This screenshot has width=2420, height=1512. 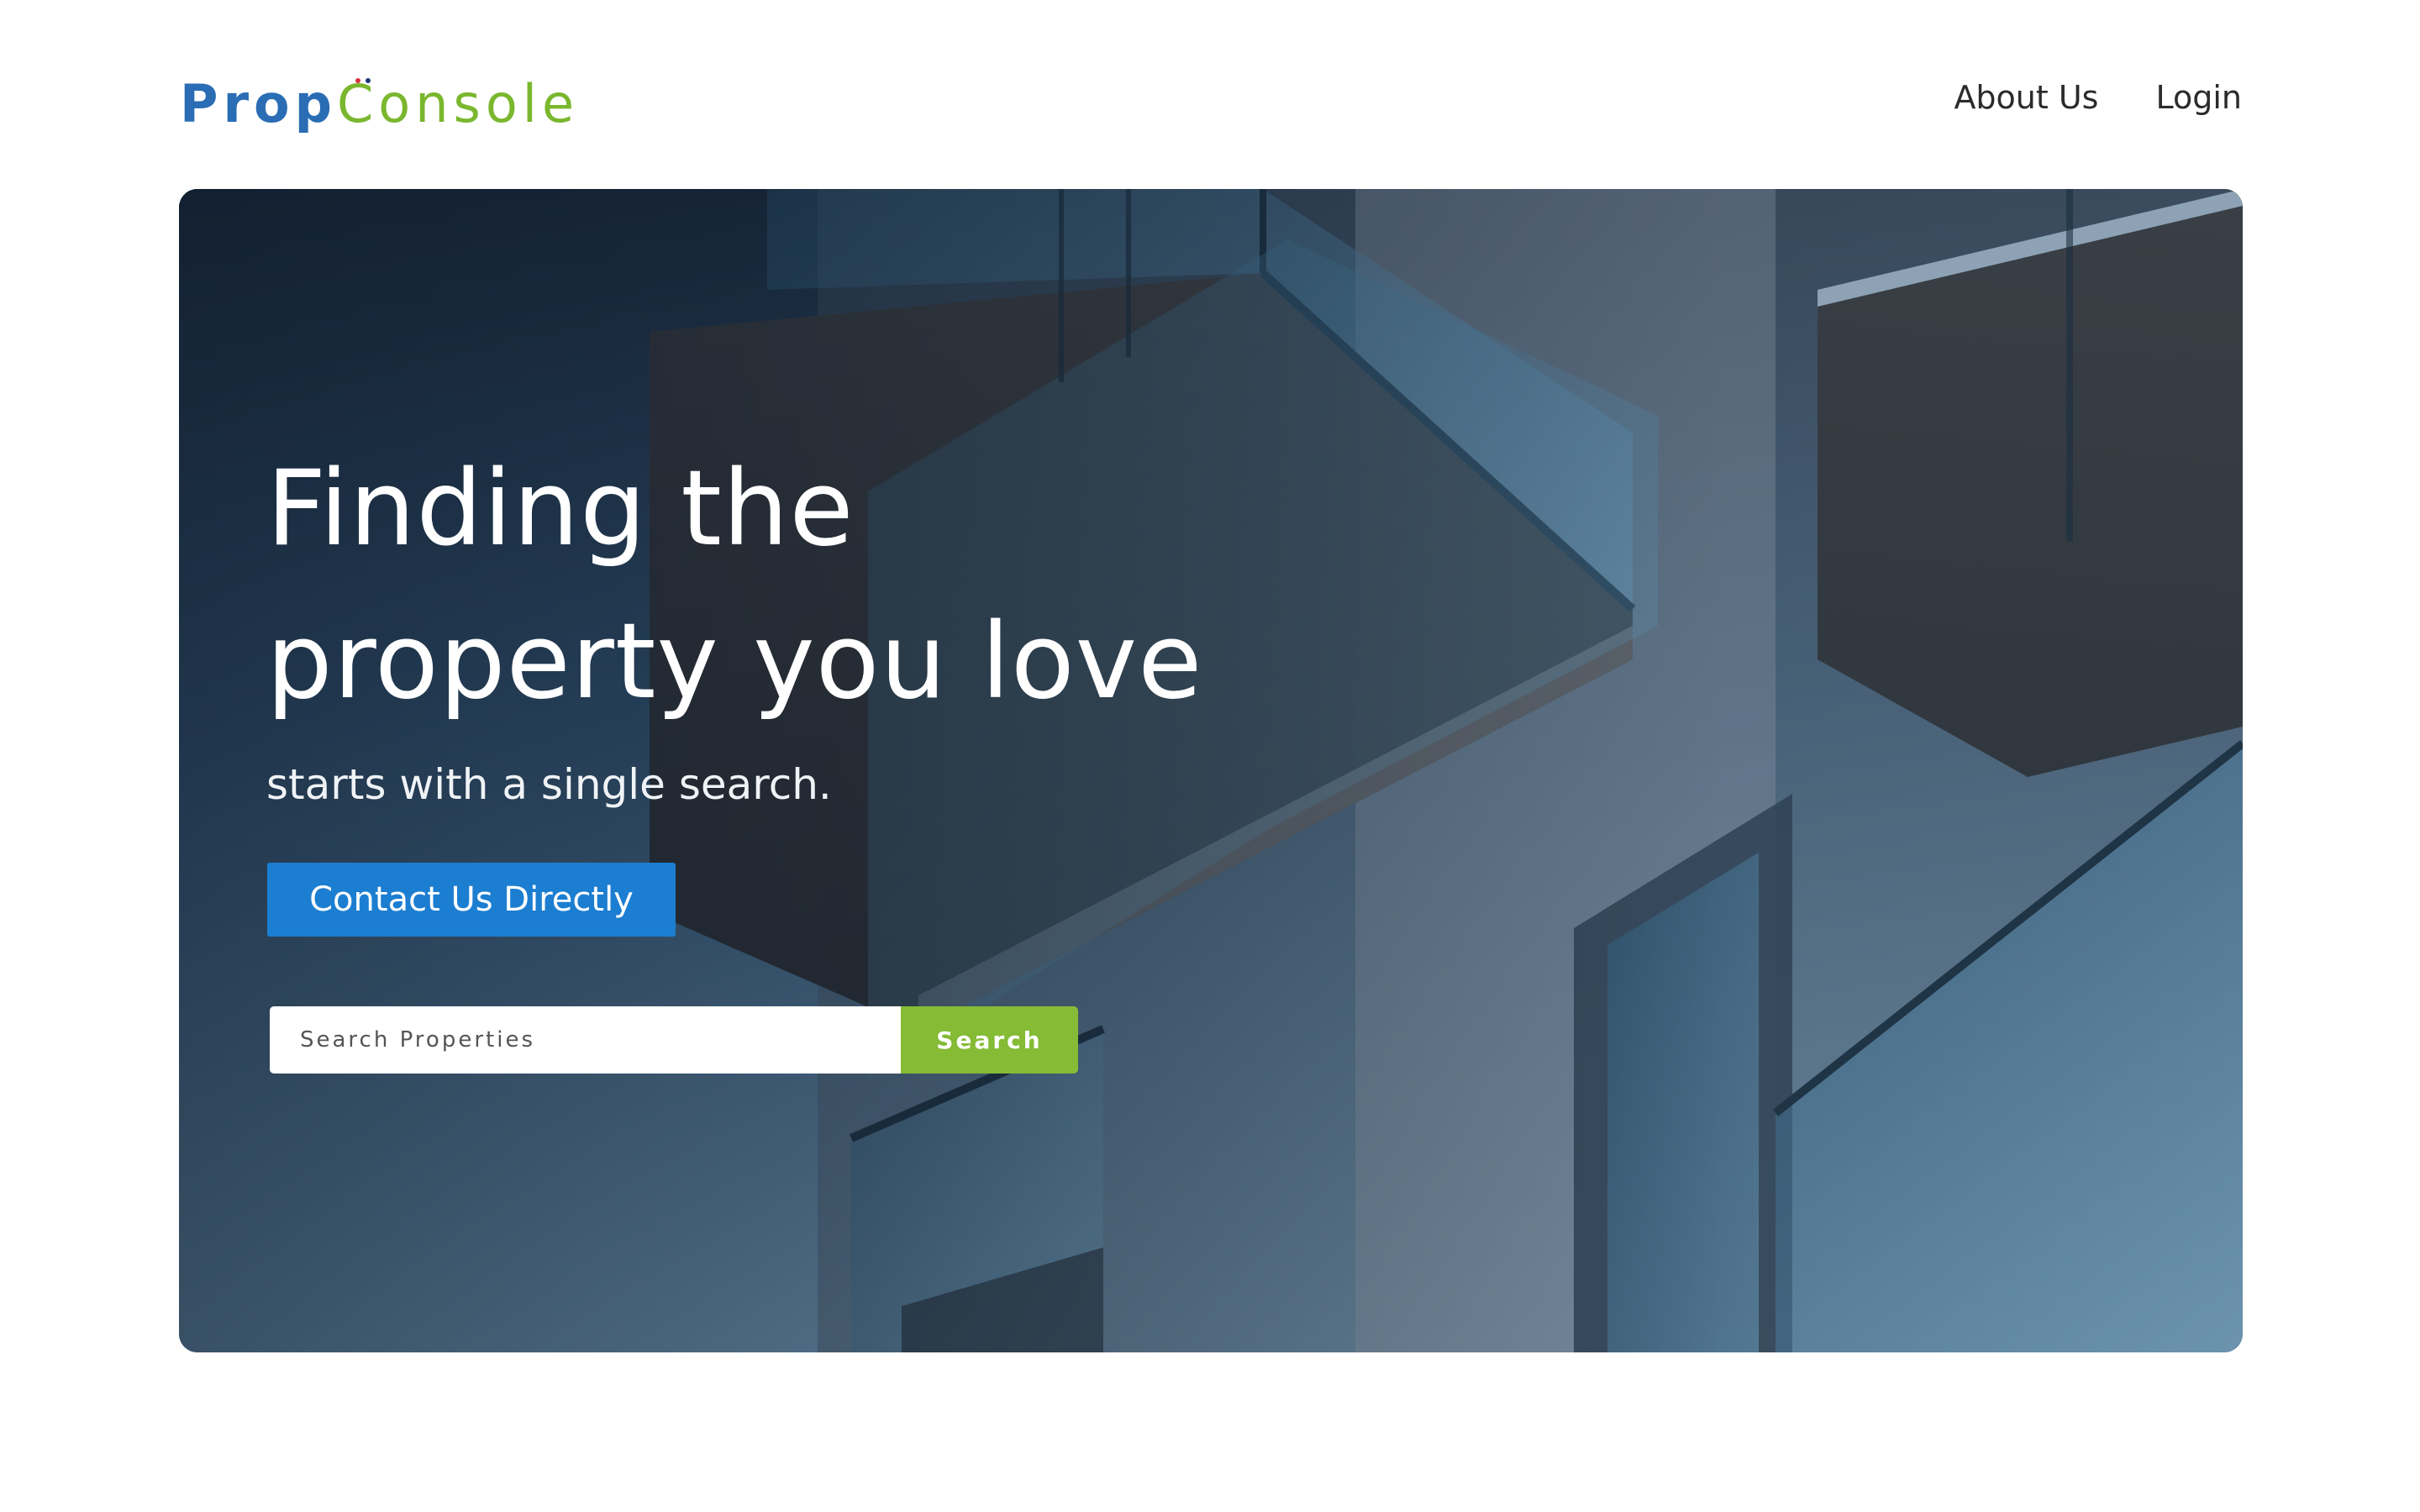 I want to click on top-nav: About Us Login, so click(x=2098, y=97).